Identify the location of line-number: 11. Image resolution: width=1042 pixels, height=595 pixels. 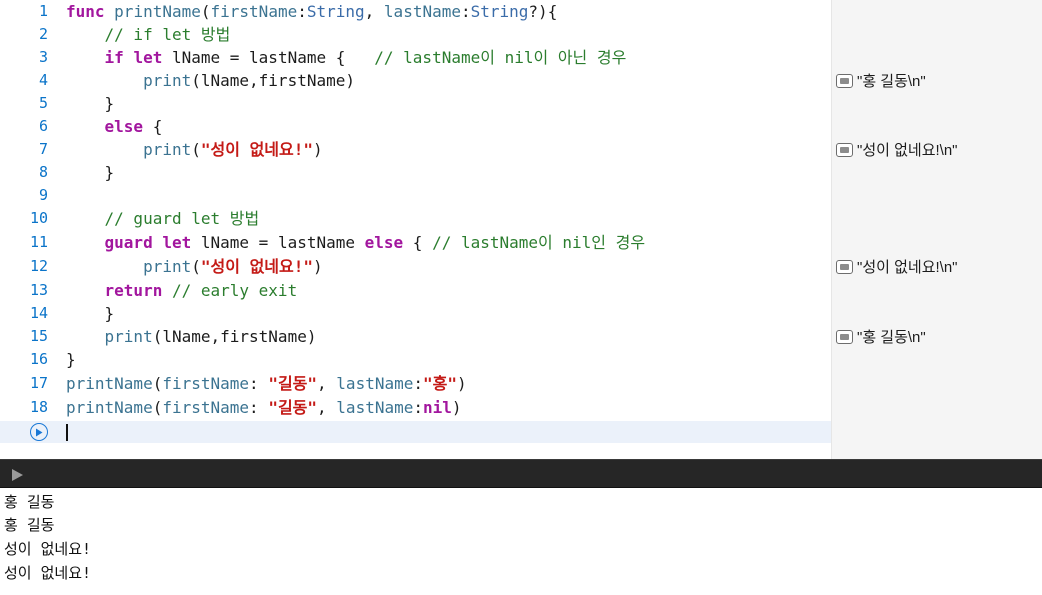
(38, 242).